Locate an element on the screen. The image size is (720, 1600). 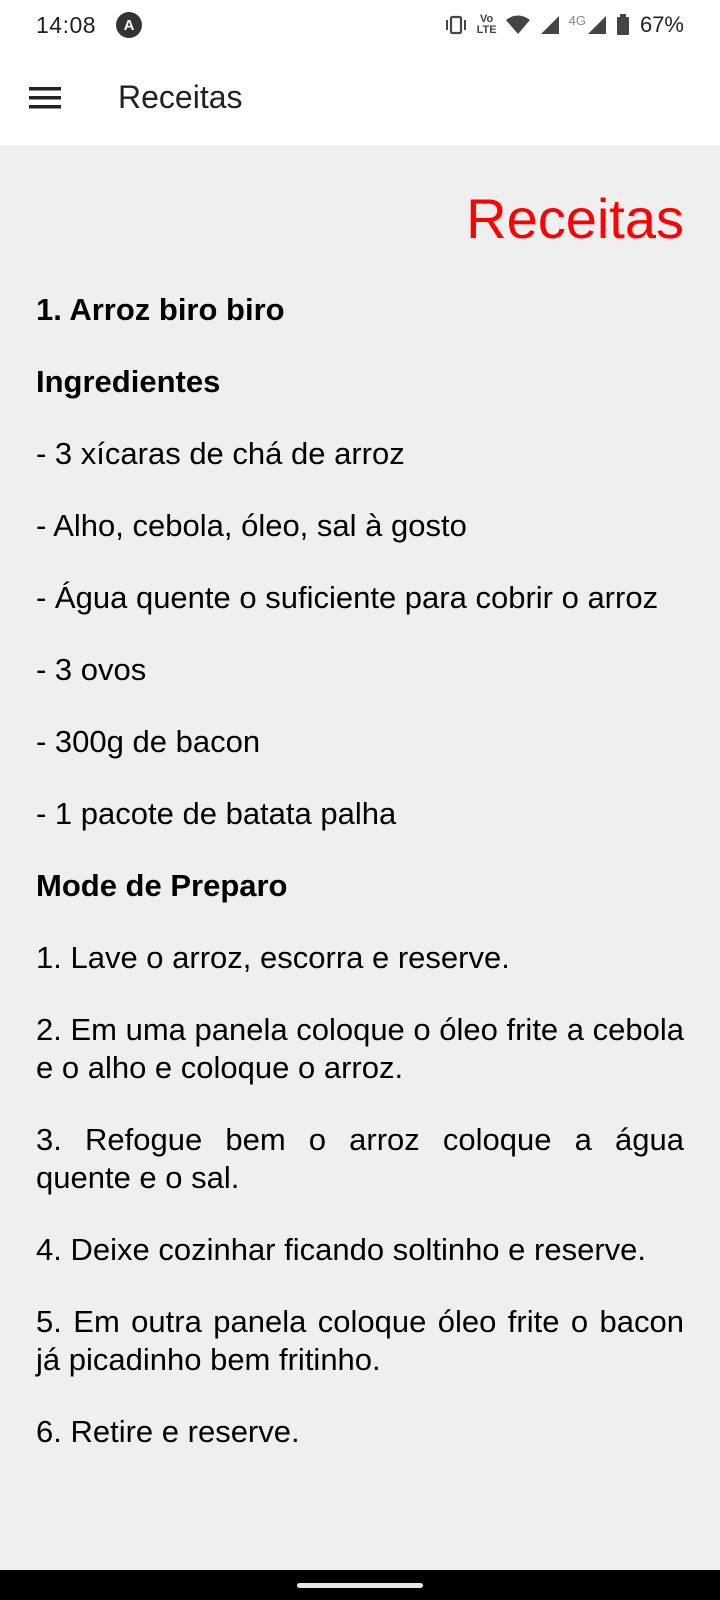
volte-label-bottom: LTE is located at coordinates (486, 30).